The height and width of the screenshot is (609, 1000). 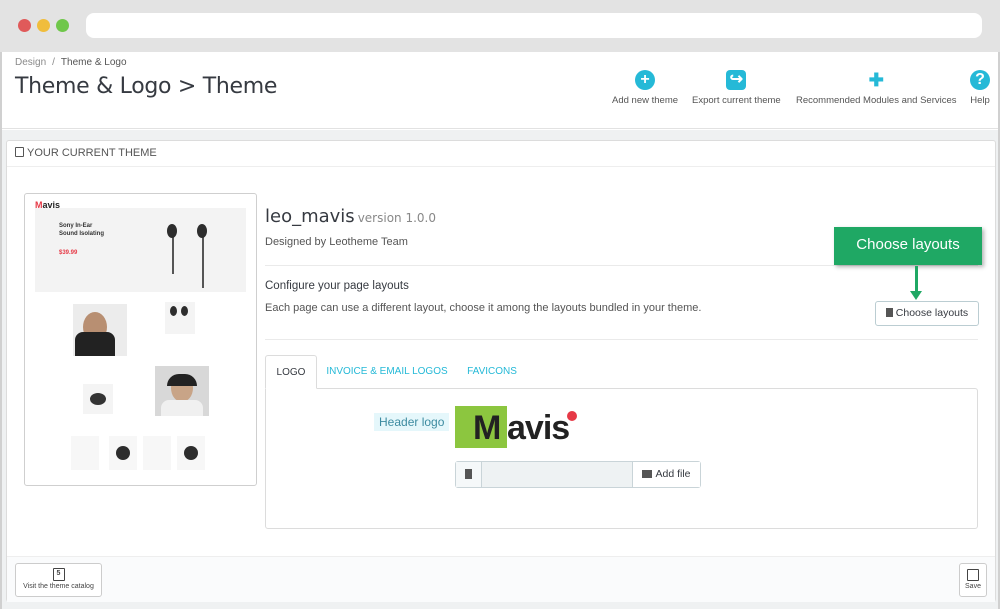 I want to click on save-icon, so click(x=973, y=575).